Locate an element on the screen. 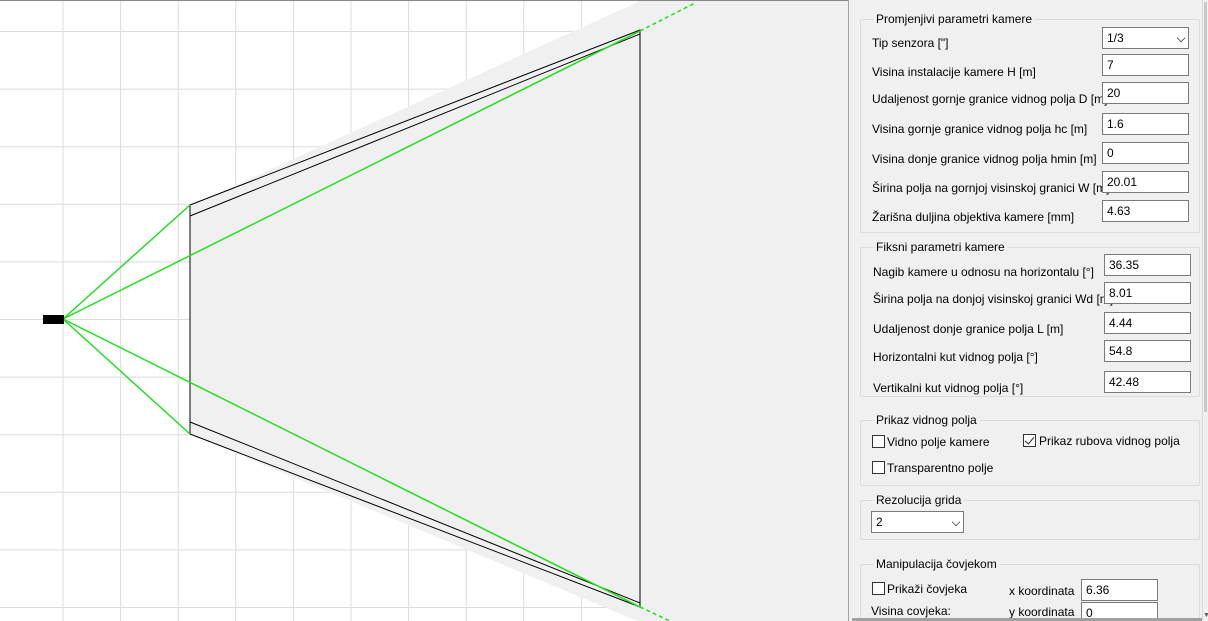 This screenshot has width=1208, height=621. grid-resolution-title: Rezolucija grida is located at coordinates (919, 500).